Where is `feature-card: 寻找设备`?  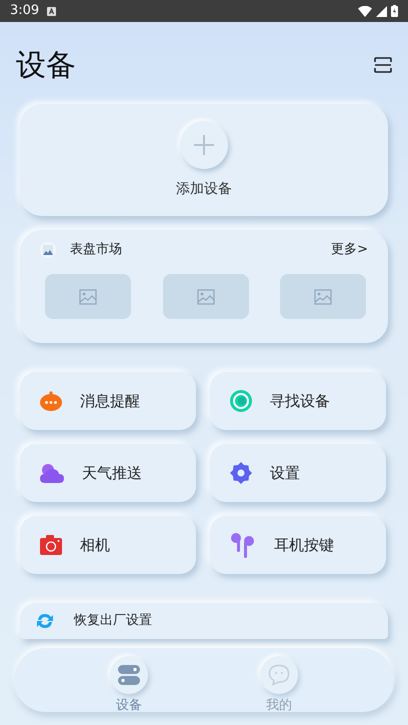
feature-card: 寻找设备 is located at coordinates (298, 401).